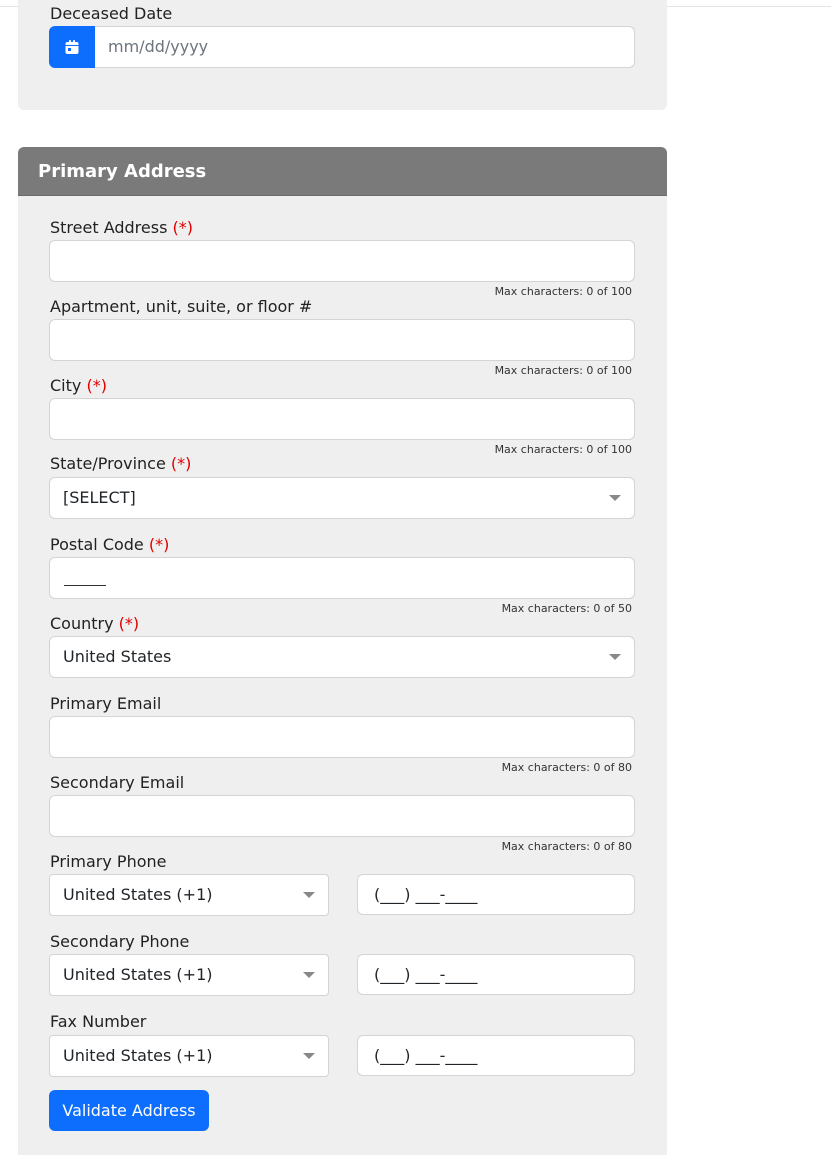  What do you see at coordinates (129, 1110) in the screenshot?
I see `validate-address-button: Validate Address` at bounding box center [129, 1110].